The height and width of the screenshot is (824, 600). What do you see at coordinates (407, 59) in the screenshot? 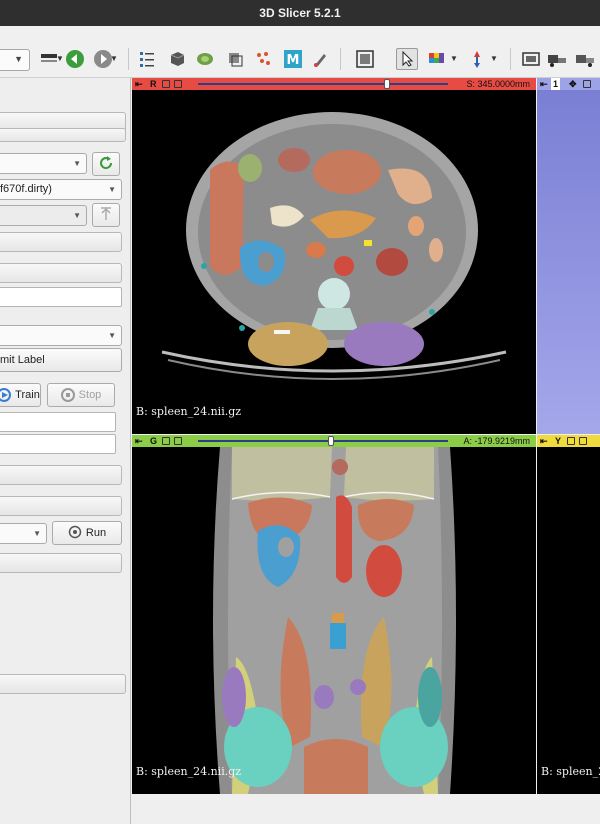
I see `mouse-pointer-icon` at bounding box center [407, 59].